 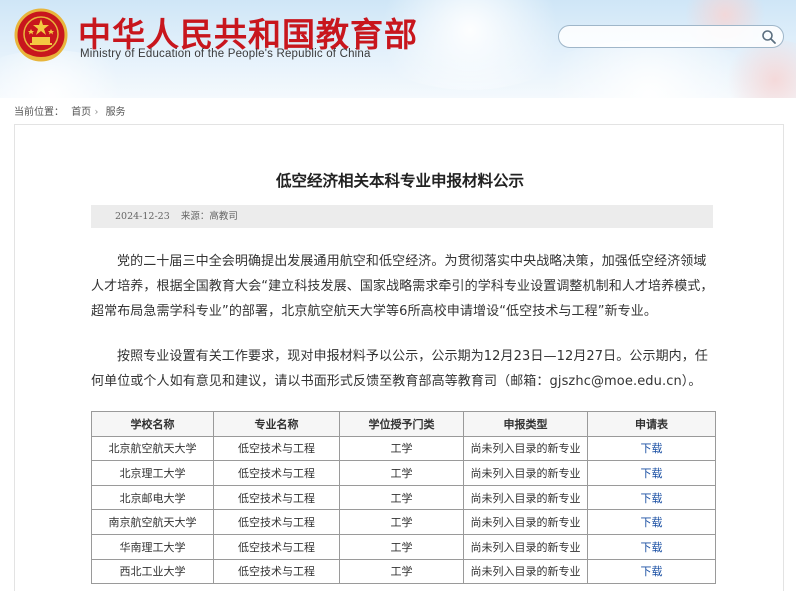 I want to click on table-row: 北京邮电大学 低空技术与工程 工学 尚未列入目录的新专业 下载, so click(x=403, y=497).